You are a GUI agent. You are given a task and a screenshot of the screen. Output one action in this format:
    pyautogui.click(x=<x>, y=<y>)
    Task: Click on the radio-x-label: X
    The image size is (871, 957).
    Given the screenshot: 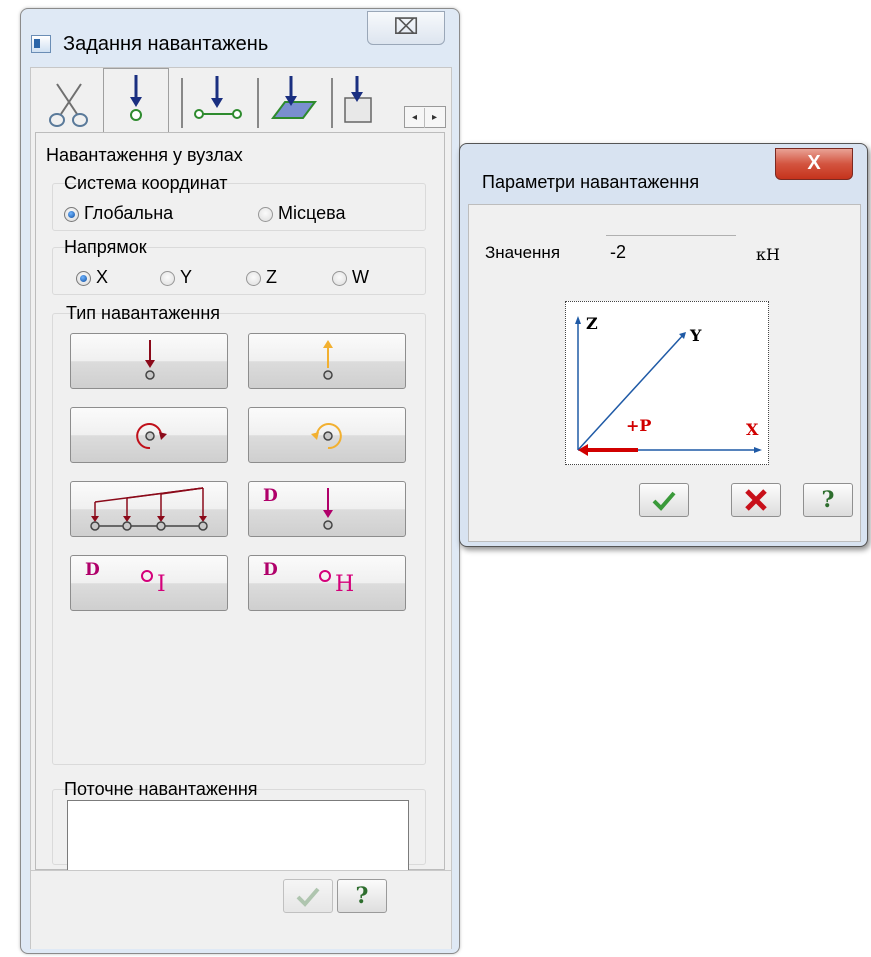 What is the action you would take?
    pyautogui.click(x=102, y=277)
    